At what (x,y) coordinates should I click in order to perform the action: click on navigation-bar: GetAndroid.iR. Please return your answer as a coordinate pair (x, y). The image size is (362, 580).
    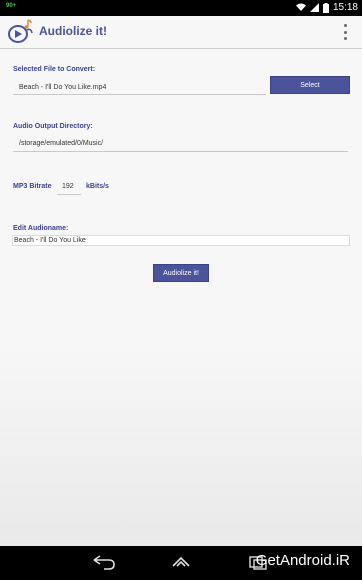
    Looking at the image, I should click on (181, 563).